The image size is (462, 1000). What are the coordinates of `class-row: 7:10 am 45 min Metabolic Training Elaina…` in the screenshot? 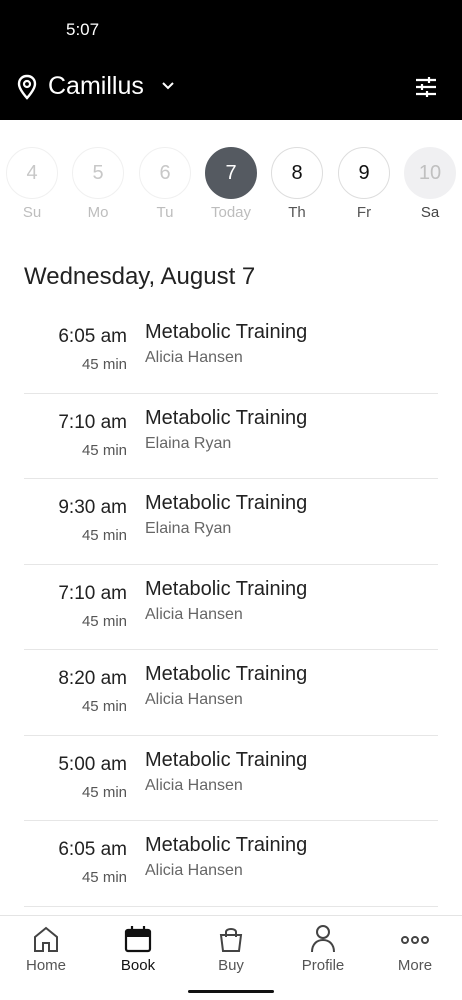 It's located at (231, 436).